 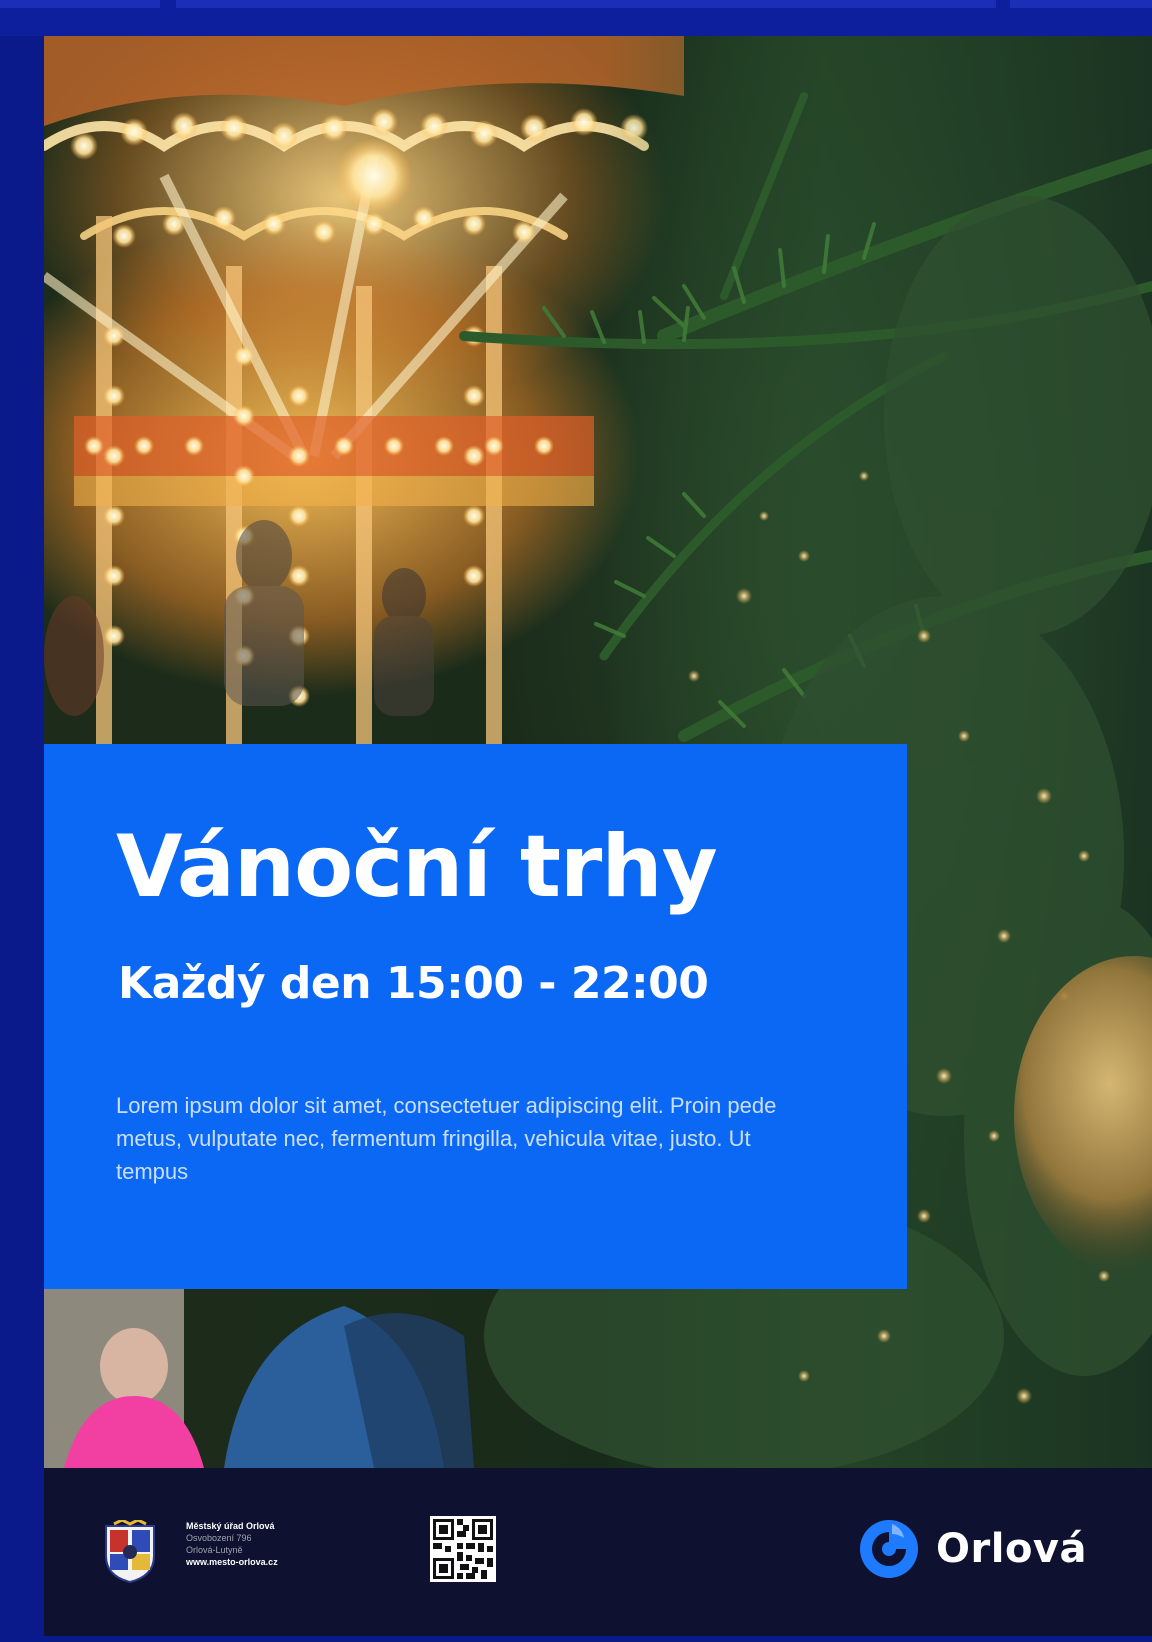 What do you see at coordinates (889, 1549) in the screenshot?
I see `orlova-logo-icon` at bounding box center [889, 1549].